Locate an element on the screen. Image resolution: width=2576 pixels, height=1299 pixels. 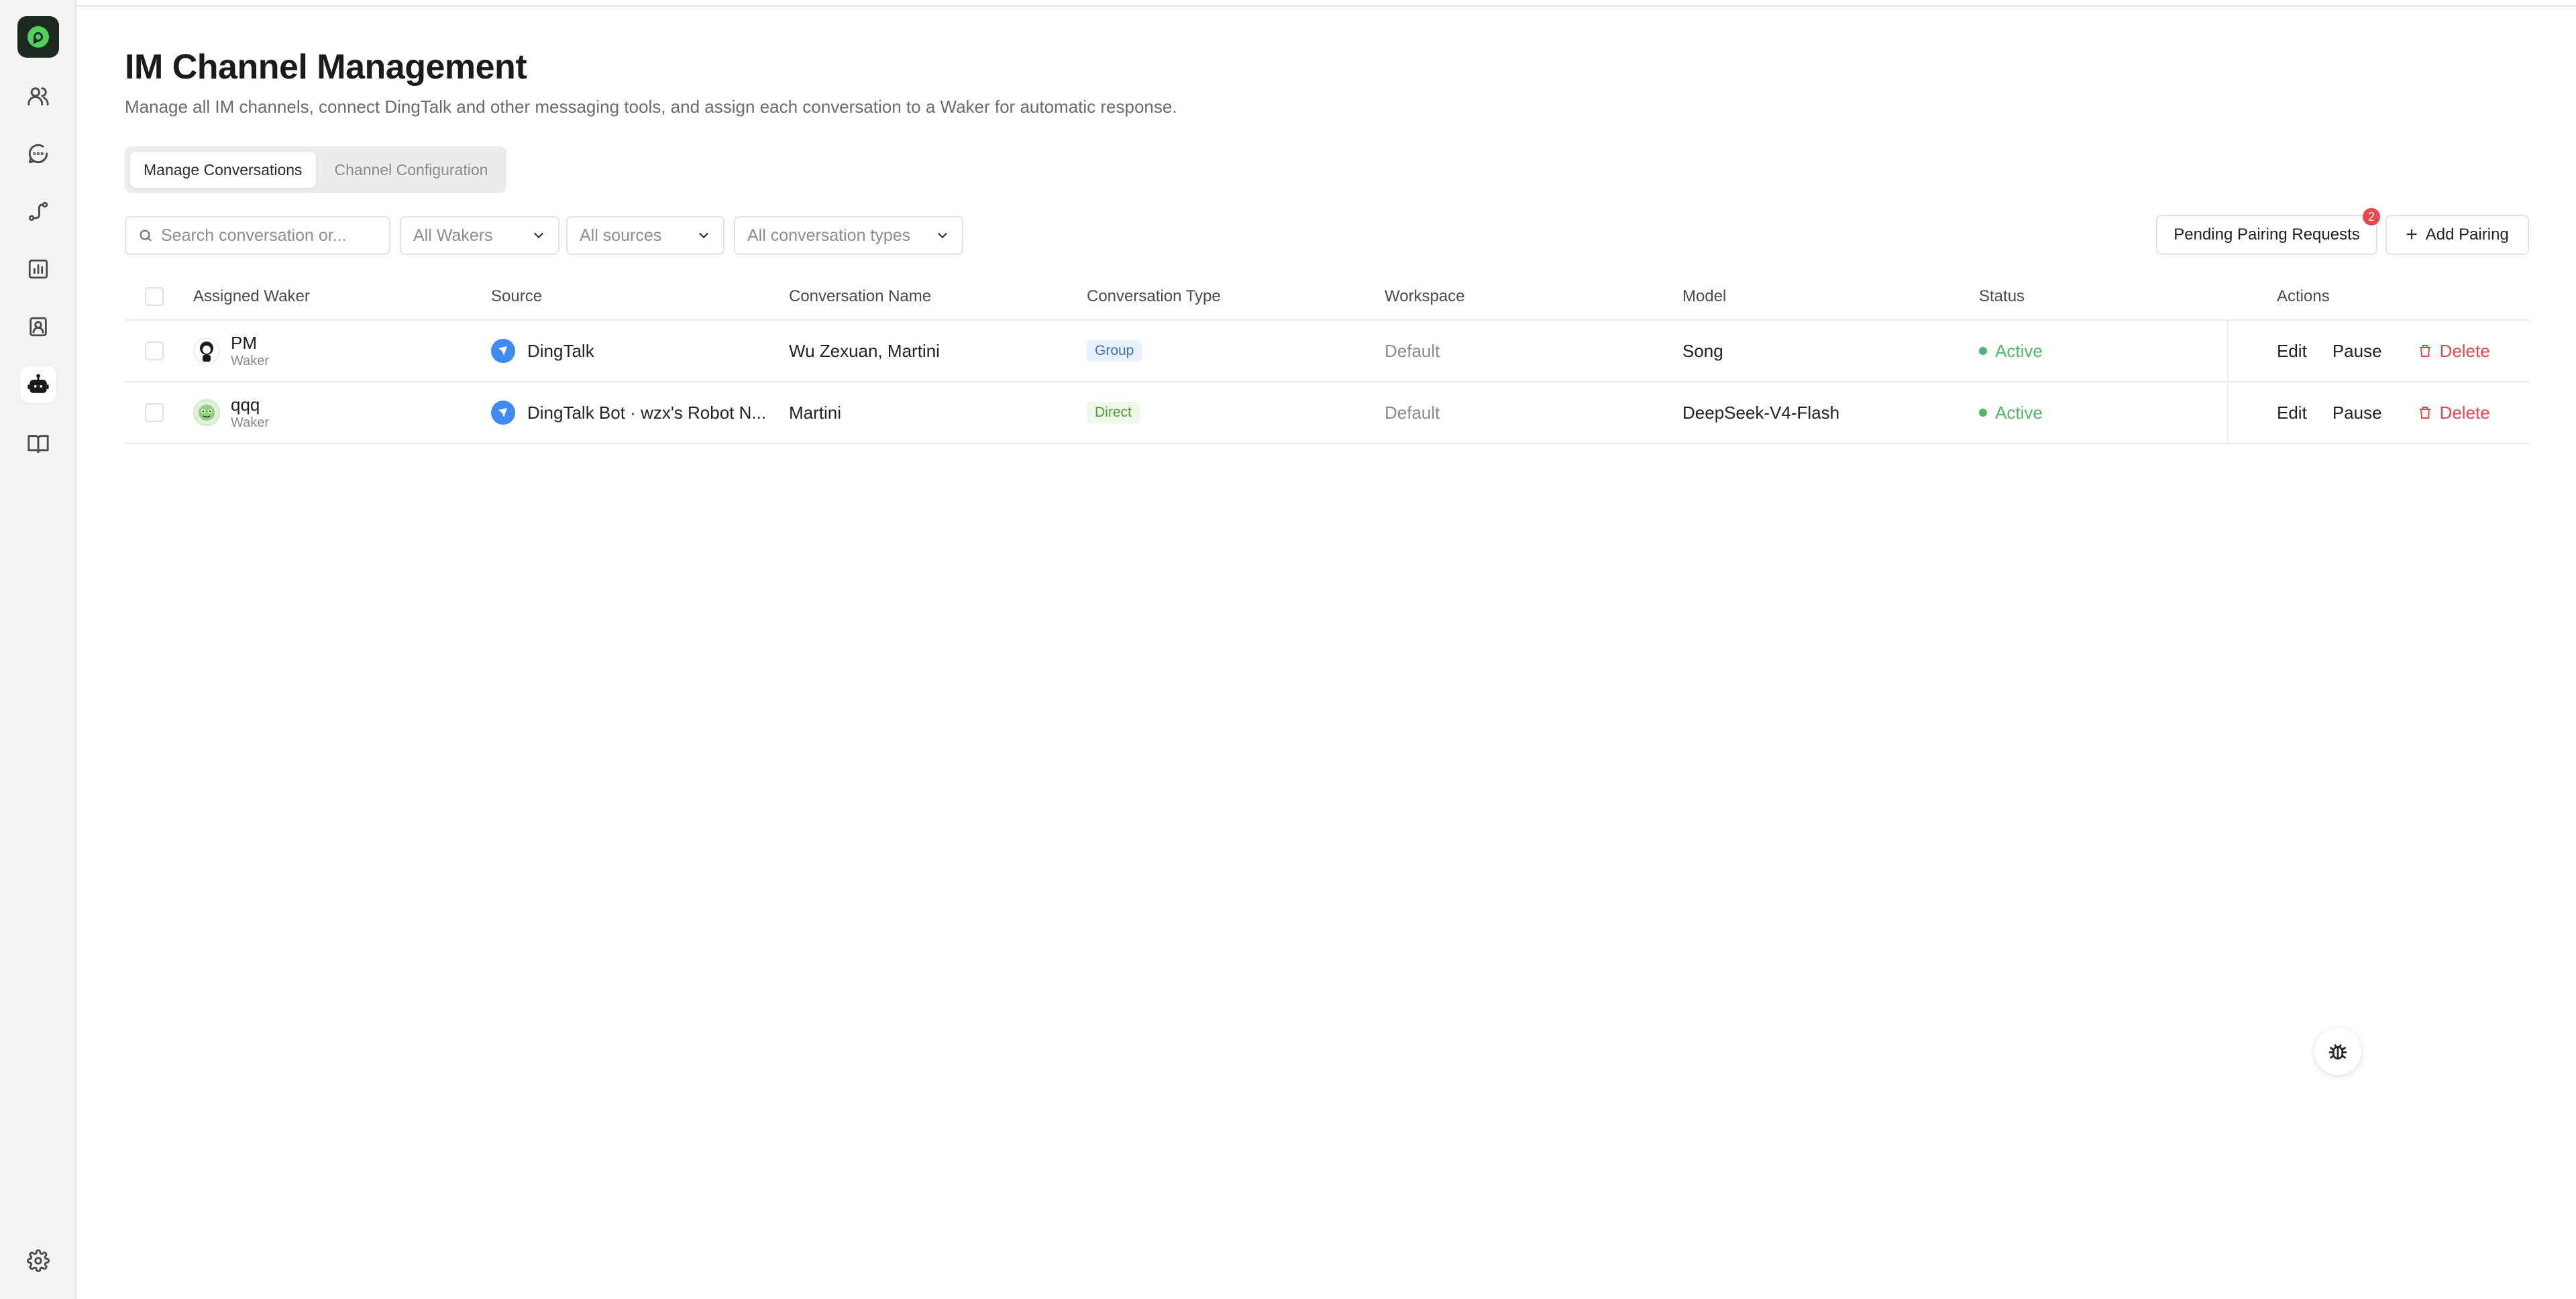
waker-cell: qqq Waker is located at coordinates (231, 412).